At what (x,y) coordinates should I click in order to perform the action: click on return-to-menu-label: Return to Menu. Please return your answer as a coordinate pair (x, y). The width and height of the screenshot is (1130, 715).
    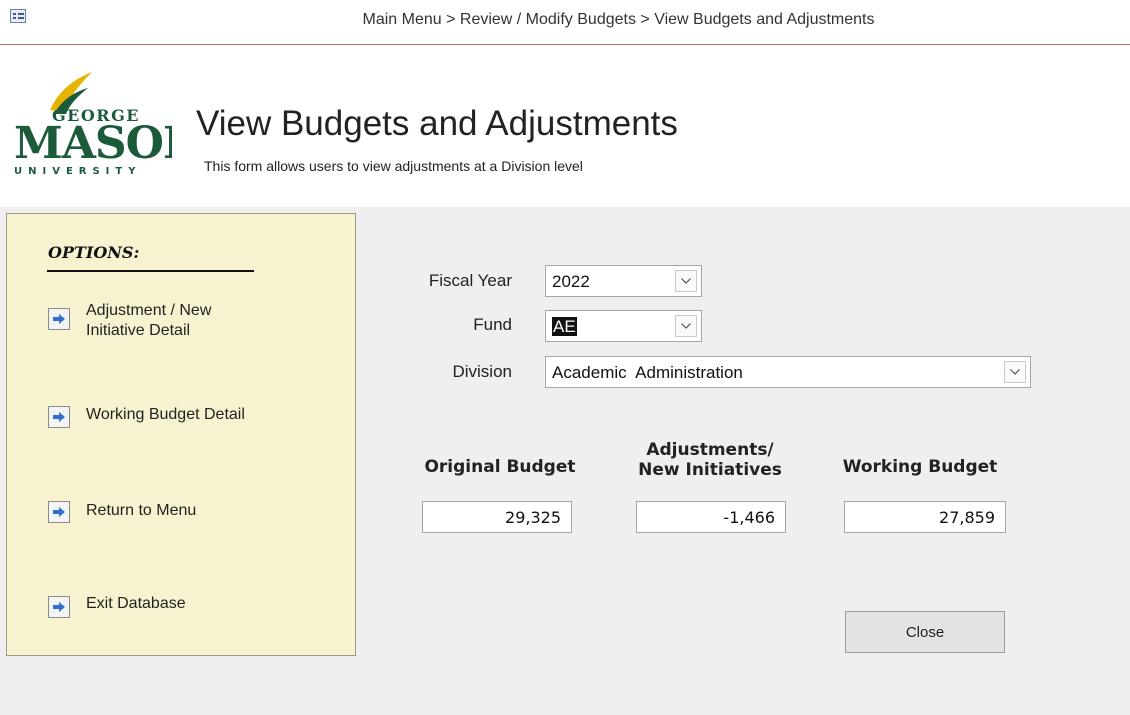
    Looking at the image, I should click on (141, 510).